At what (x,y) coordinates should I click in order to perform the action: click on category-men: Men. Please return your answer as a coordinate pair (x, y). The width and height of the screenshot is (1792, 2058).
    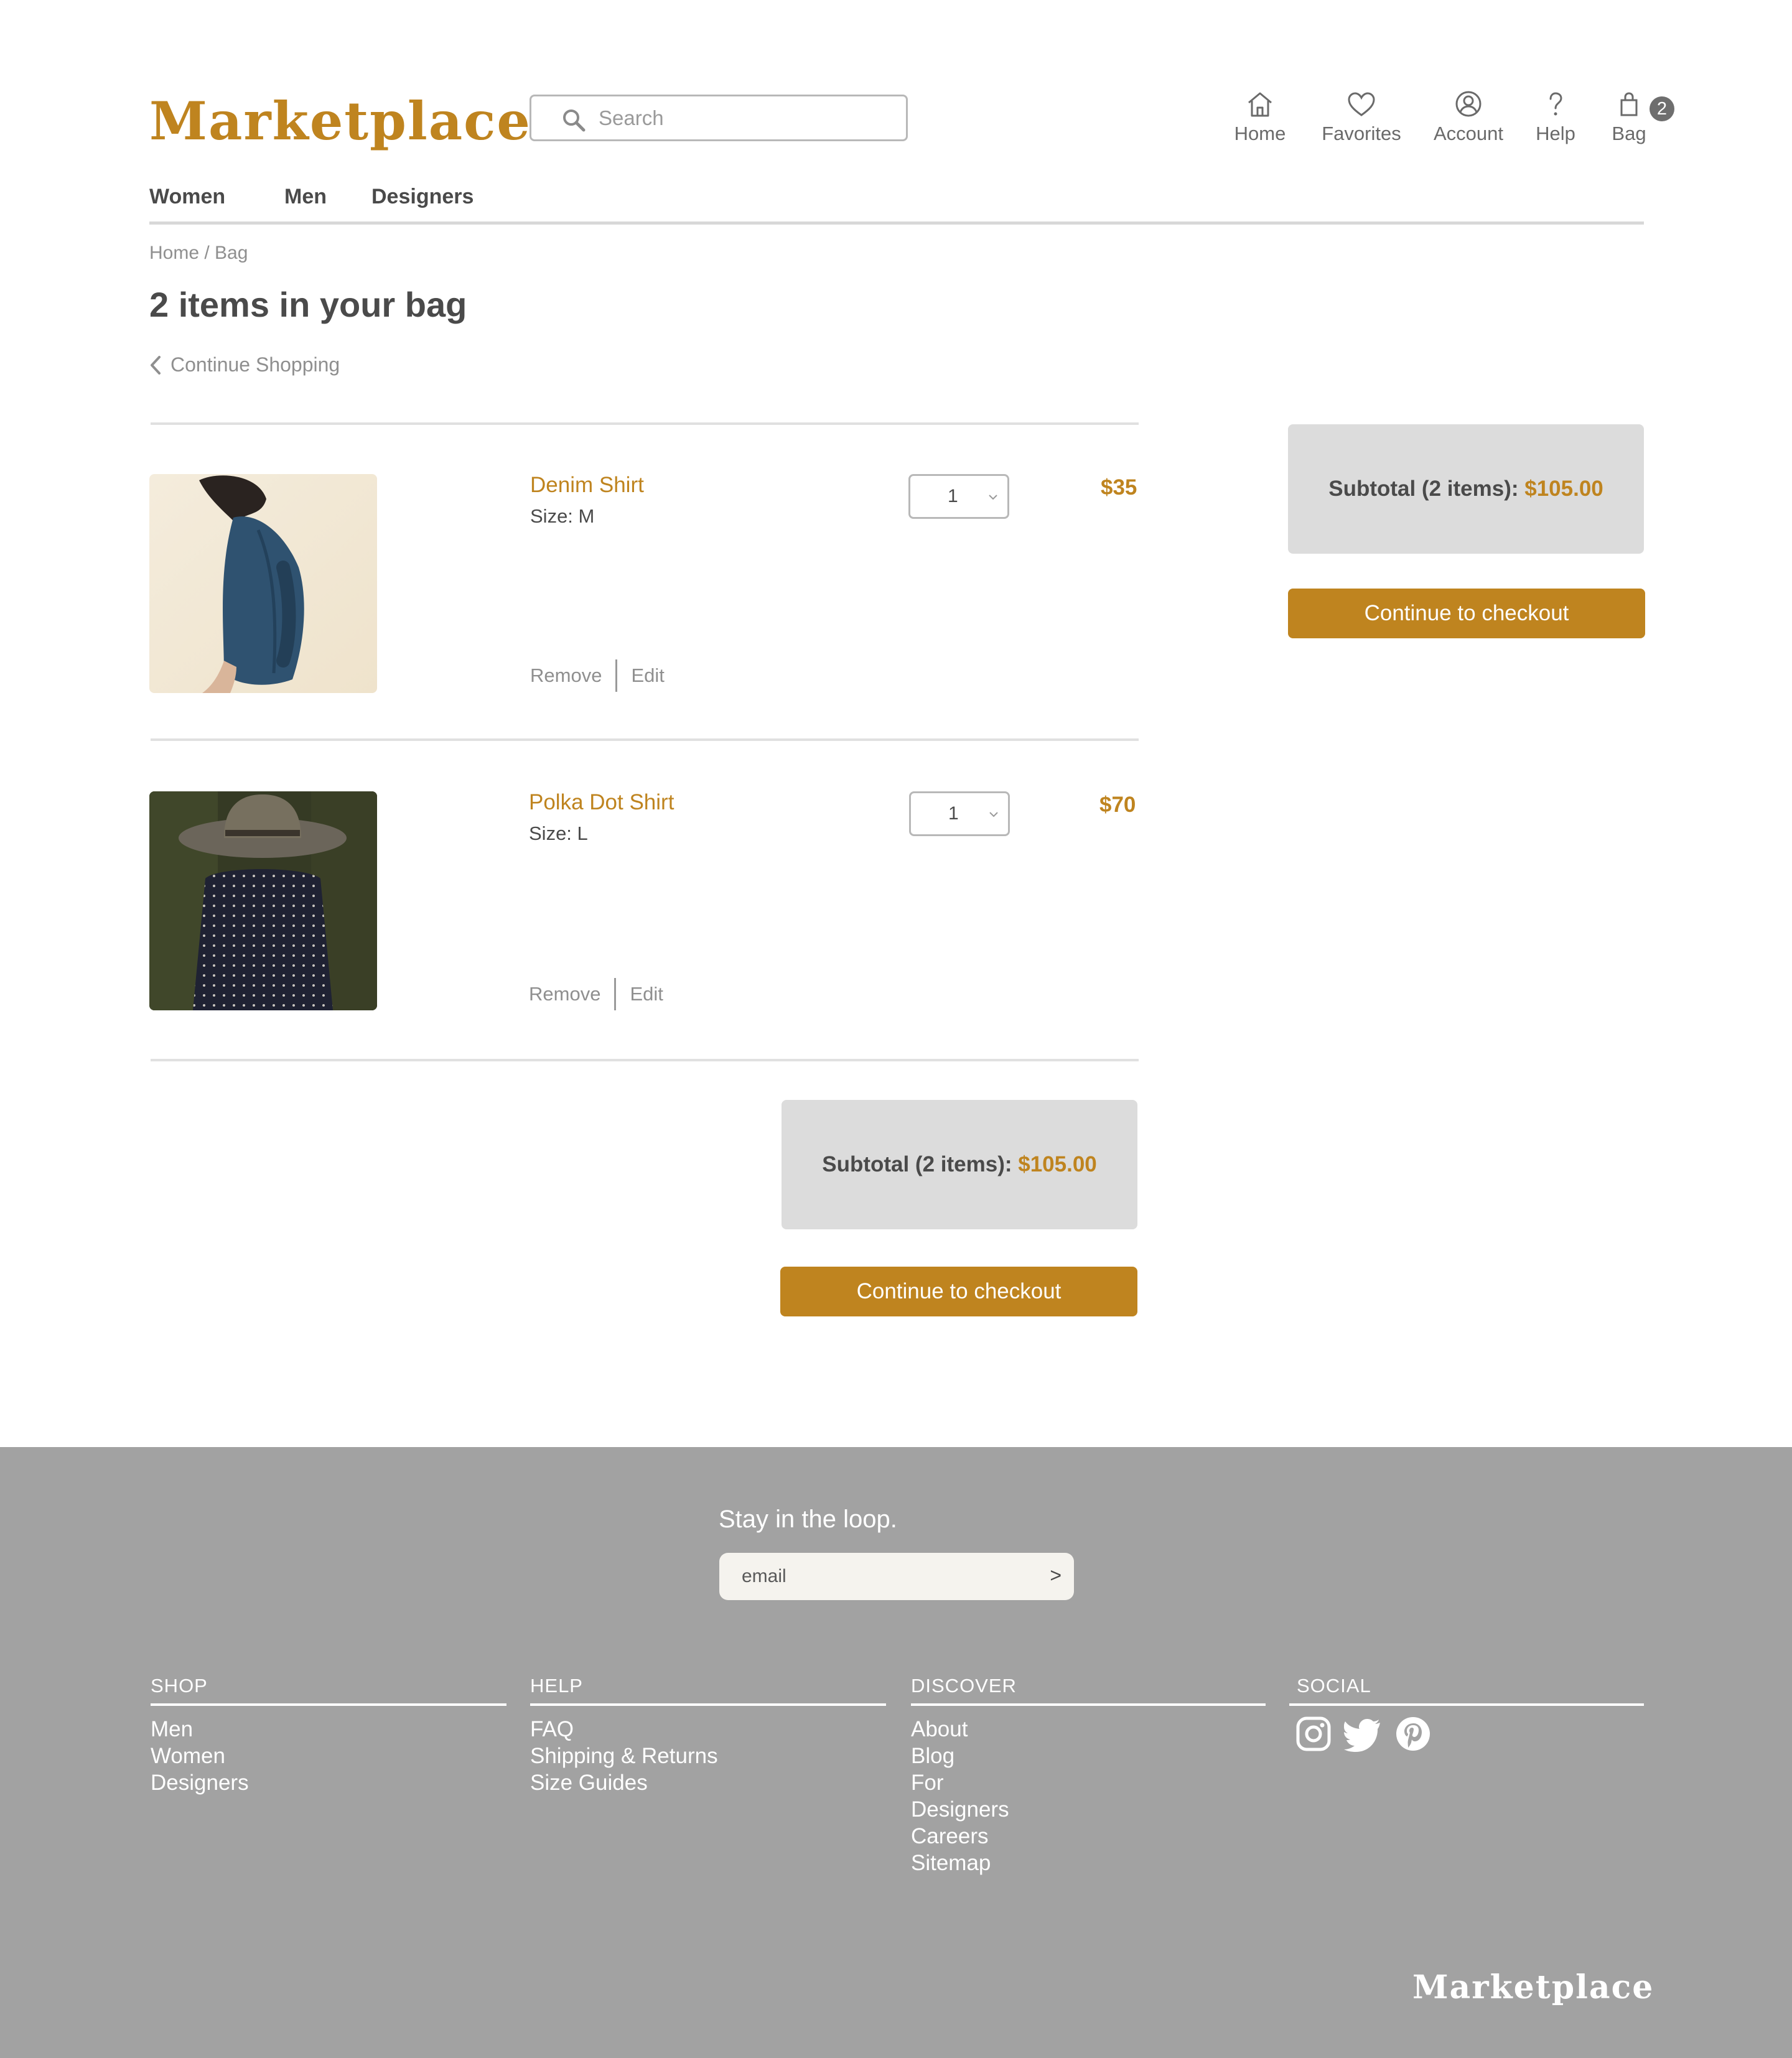
    Looking at the image, I should click on (305, 197).